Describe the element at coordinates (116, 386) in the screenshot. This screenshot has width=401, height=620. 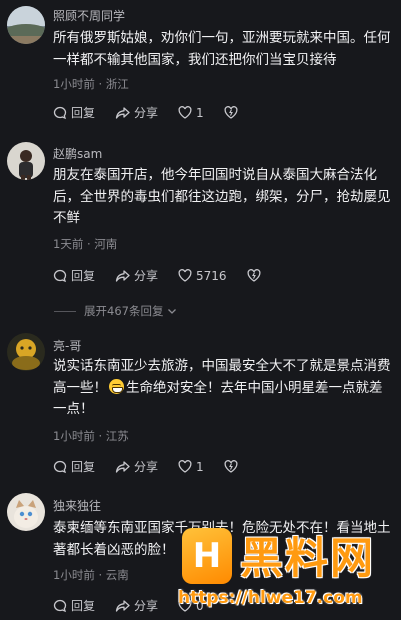
I see `grin-emoji-icon` at that location.